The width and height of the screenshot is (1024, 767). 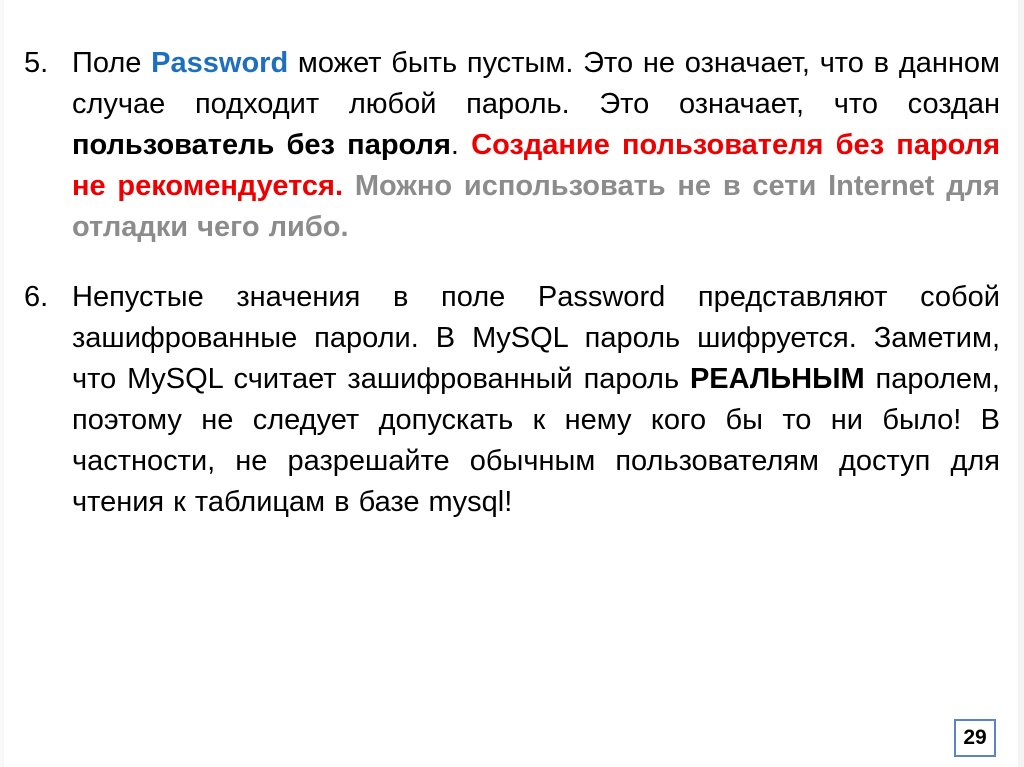 What do you see at coordinates (36, 63) in the screenshot?
I see `list-item-number: 5.` at bounding box center [36, 63].